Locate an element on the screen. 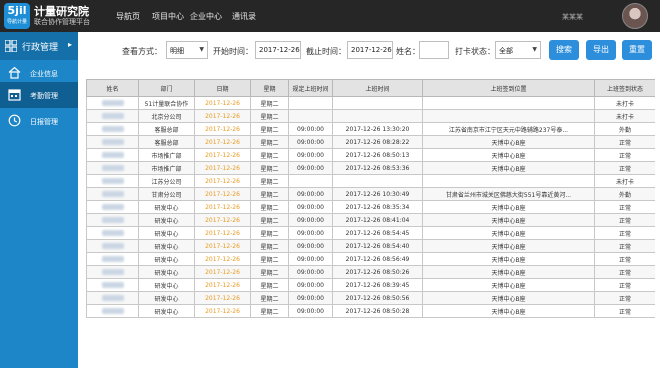 This screenshot has height=368, width=660. export-button: 导出 is located at coordinates (601, 50).